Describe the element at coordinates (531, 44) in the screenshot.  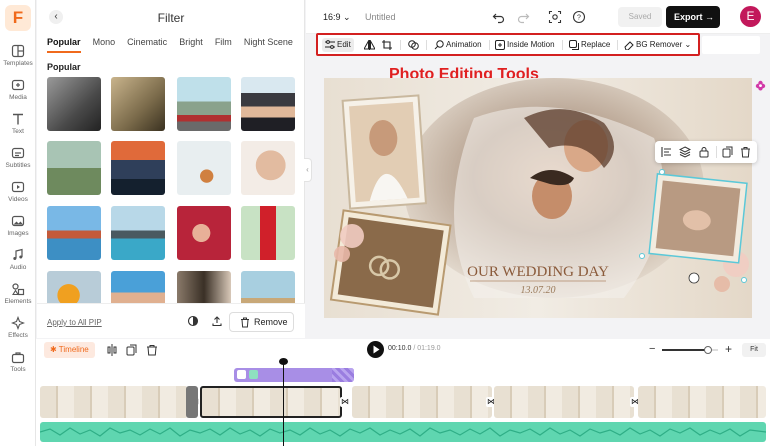
I see `inside-motion-label: Inside Motion` at that location.